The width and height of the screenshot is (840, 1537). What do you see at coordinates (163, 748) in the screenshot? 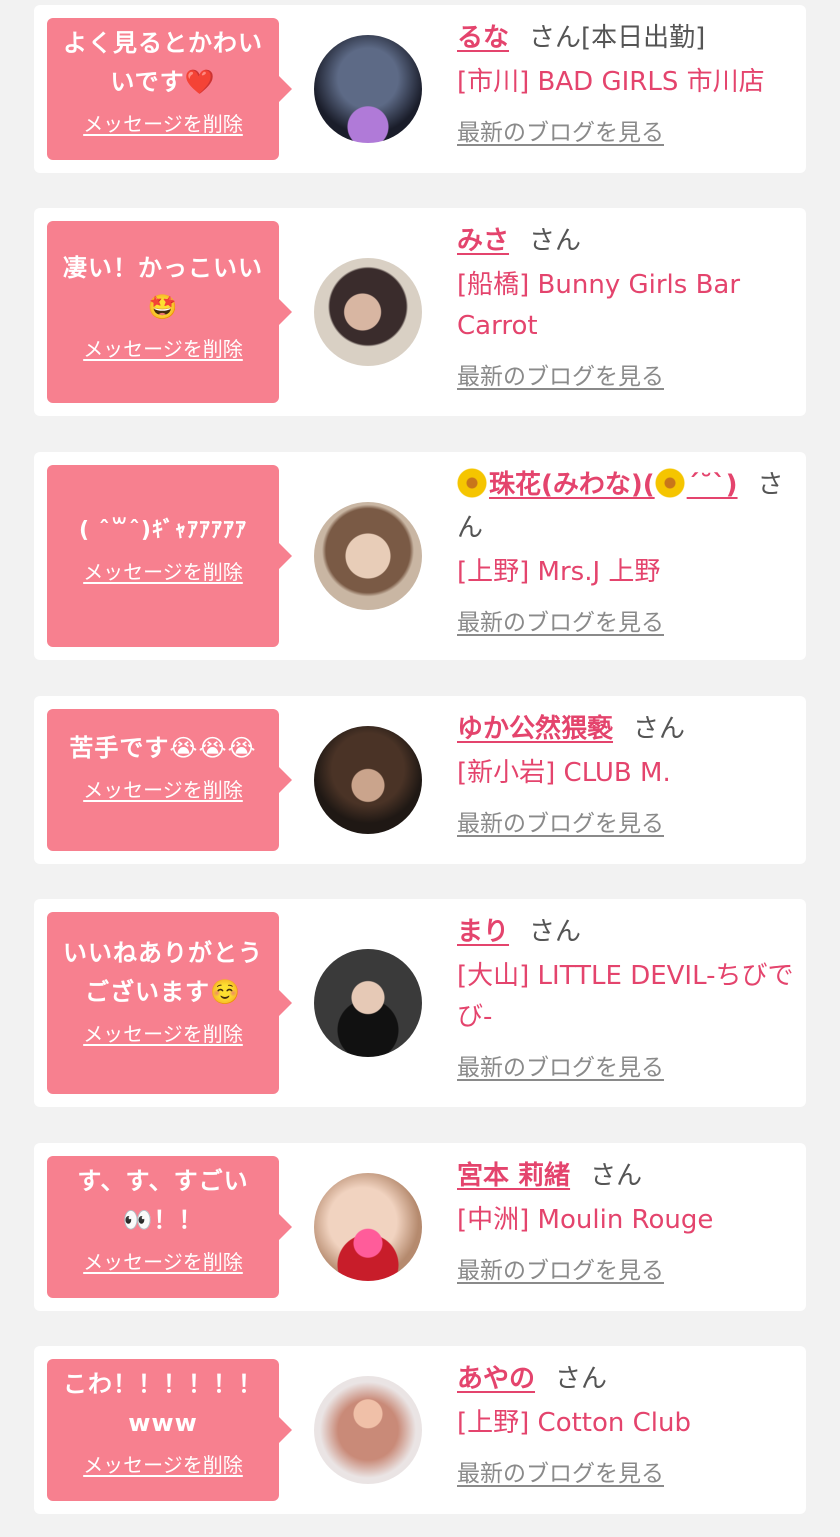
I see `message-text: 苦手です😭😭😭` at bounding box center [163, 748].